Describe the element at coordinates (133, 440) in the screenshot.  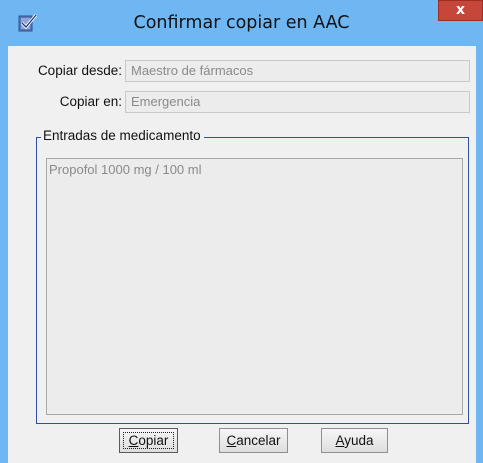
I see `copy-button-mnemonic: C` at that location.